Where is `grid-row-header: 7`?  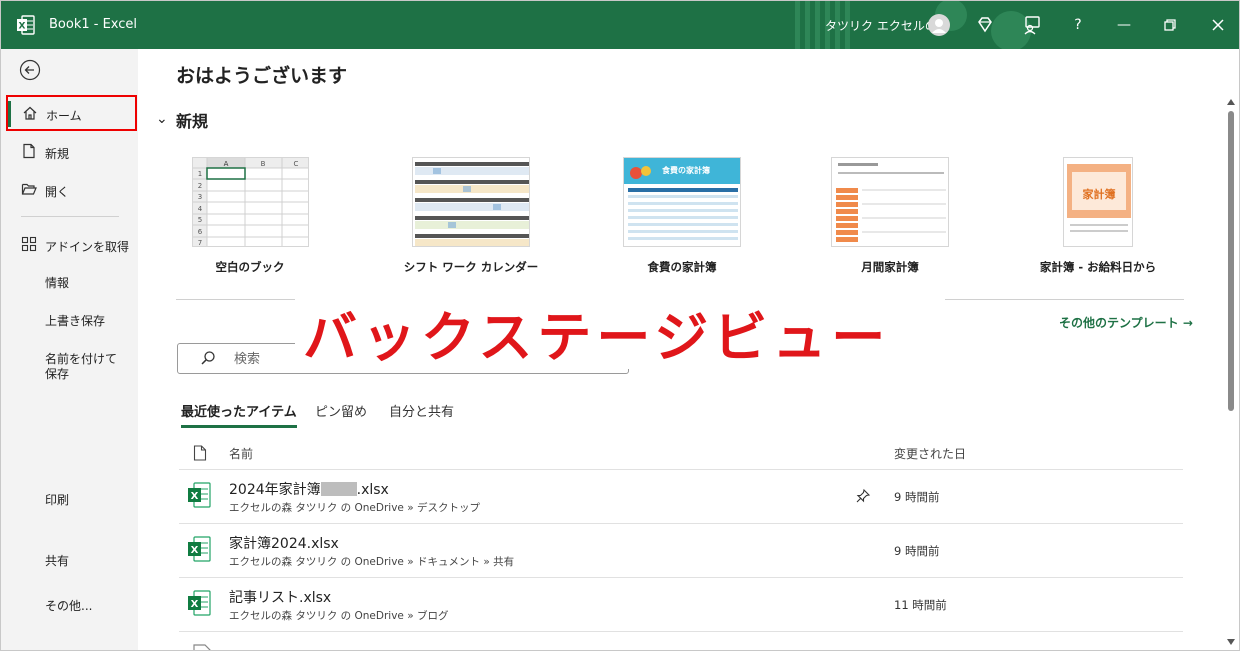 grid-row-header: 7 is located at coordinates (199, 243).